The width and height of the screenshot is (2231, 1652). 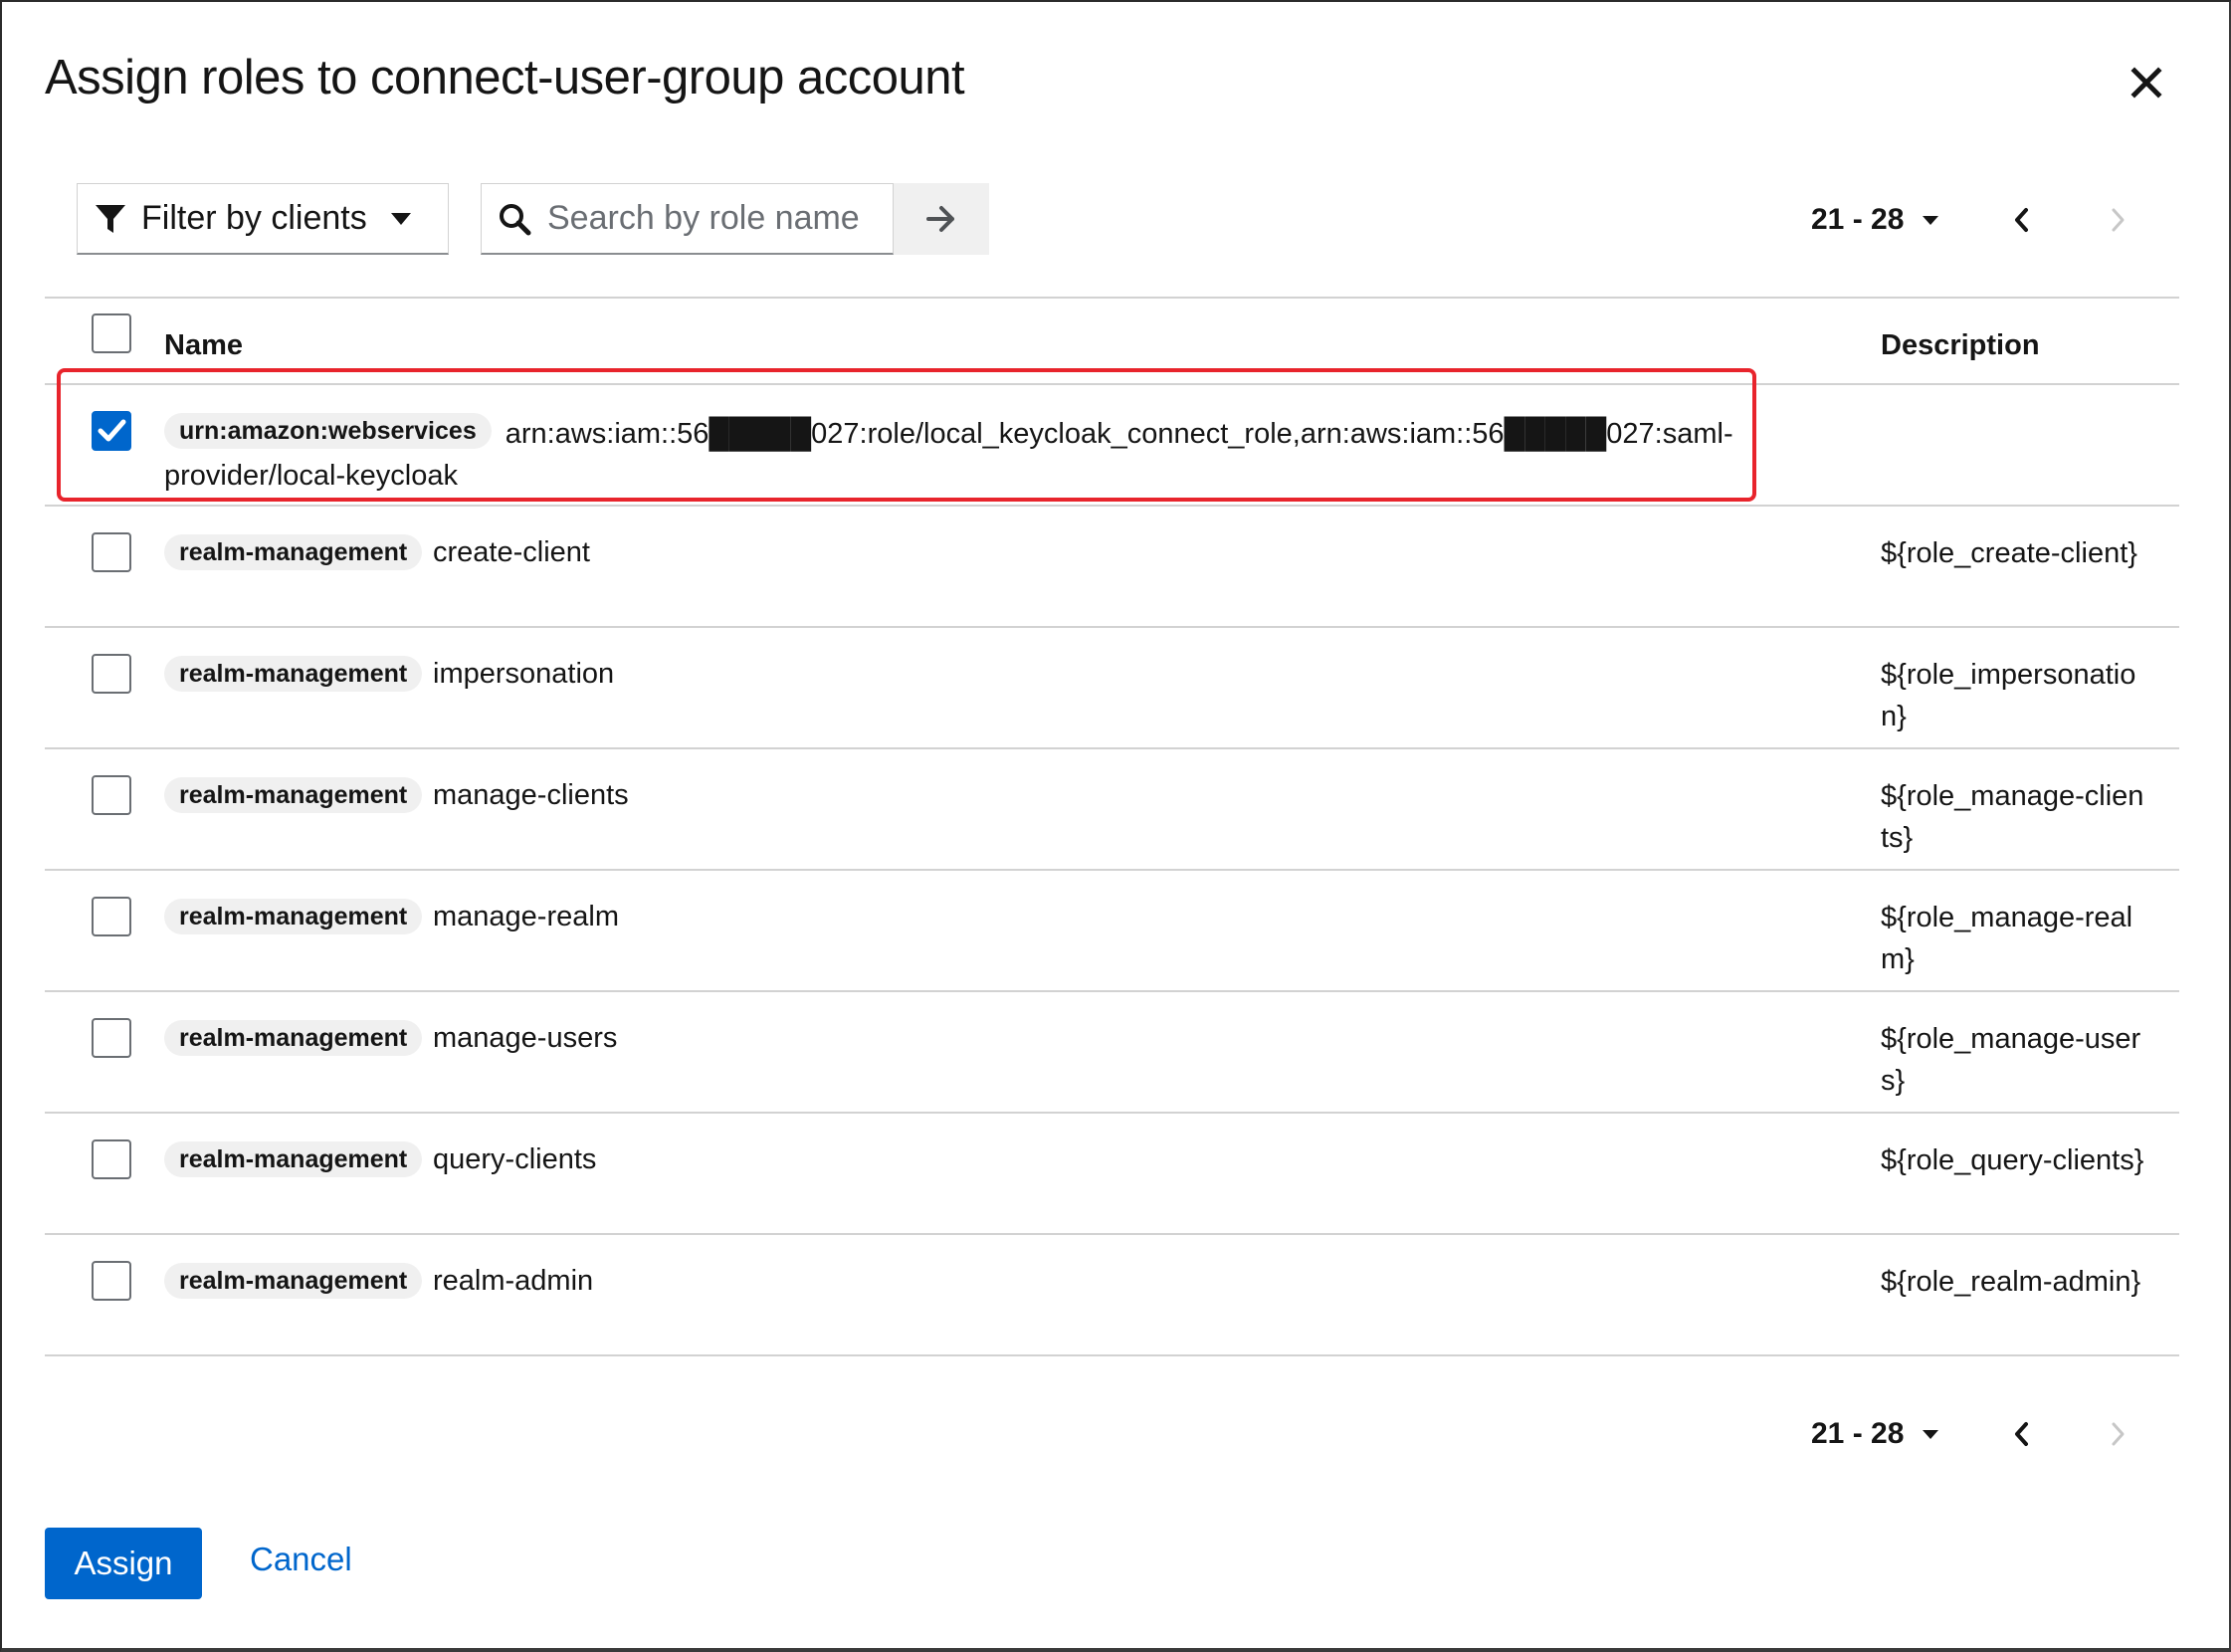 What do you see at coordinates (524, 674) in the screenshot?
I see `role-name: impersonation` at bounding box center [524, 674].